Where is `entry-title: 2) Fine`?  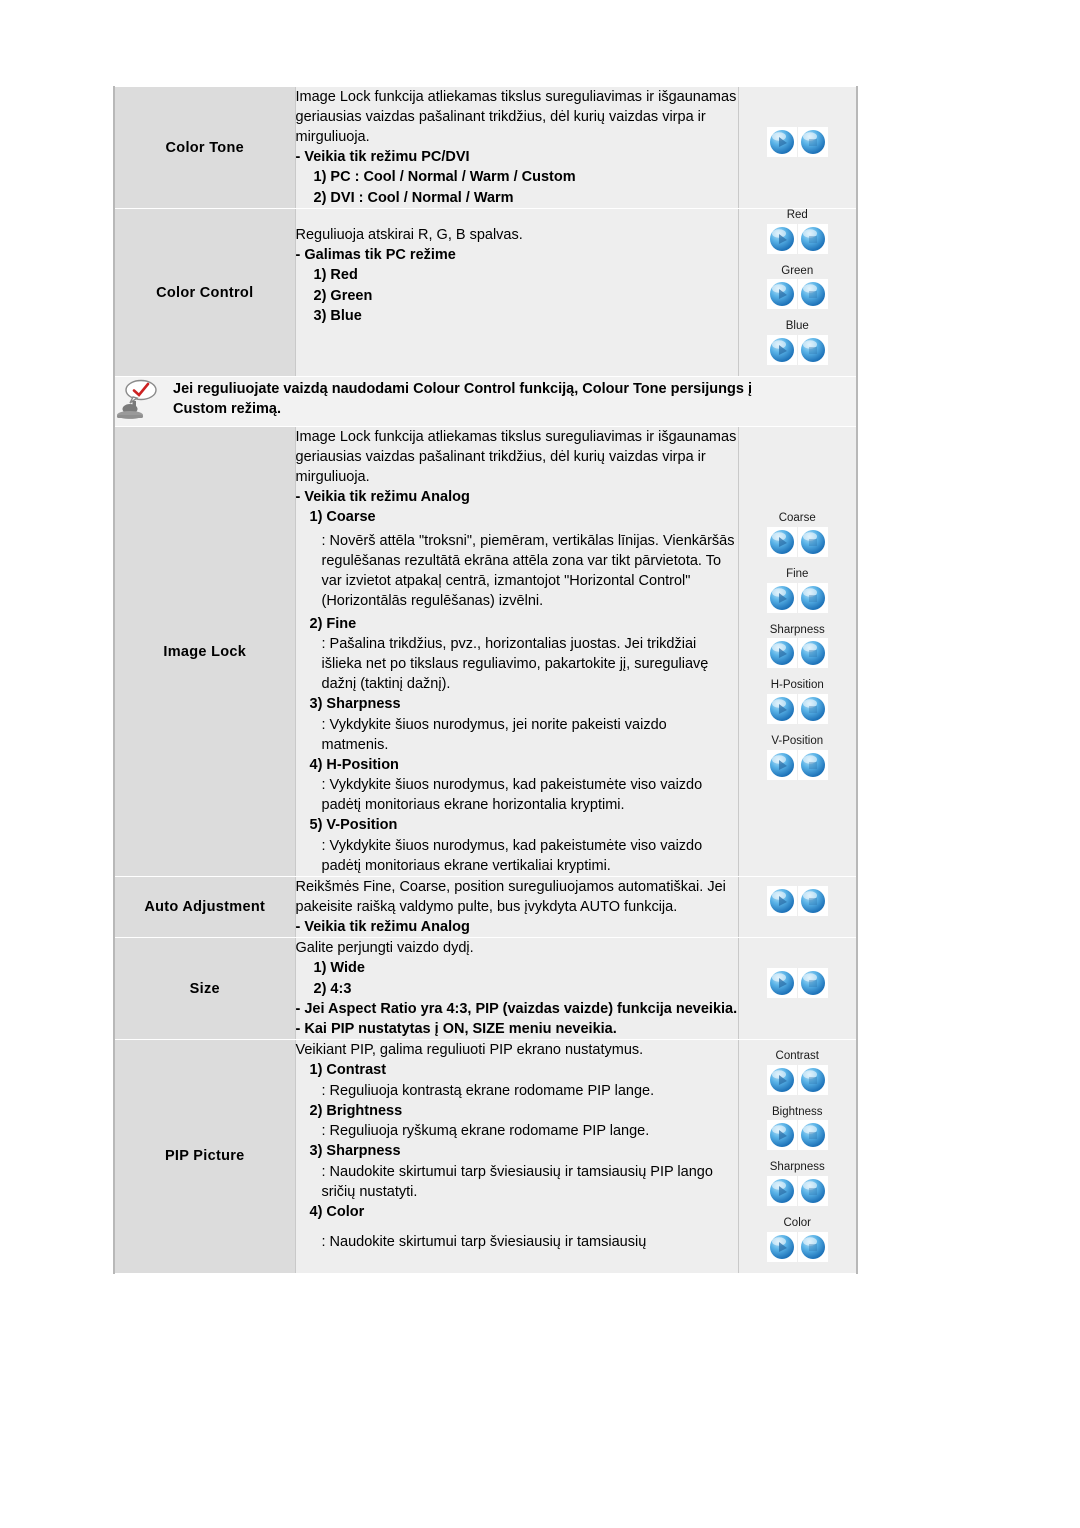 entry-title: 2) Fine is located at coordinates (333, 623).